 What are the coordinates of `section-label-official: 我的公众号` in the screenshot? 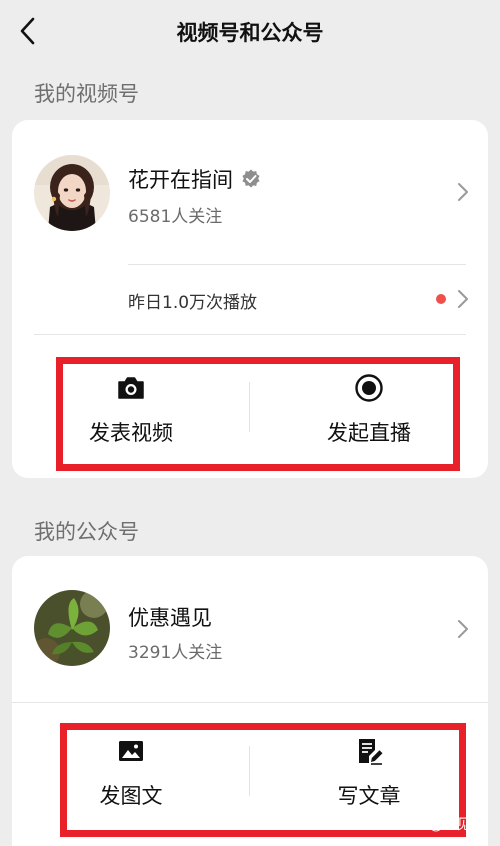 It's located at (86, 532).